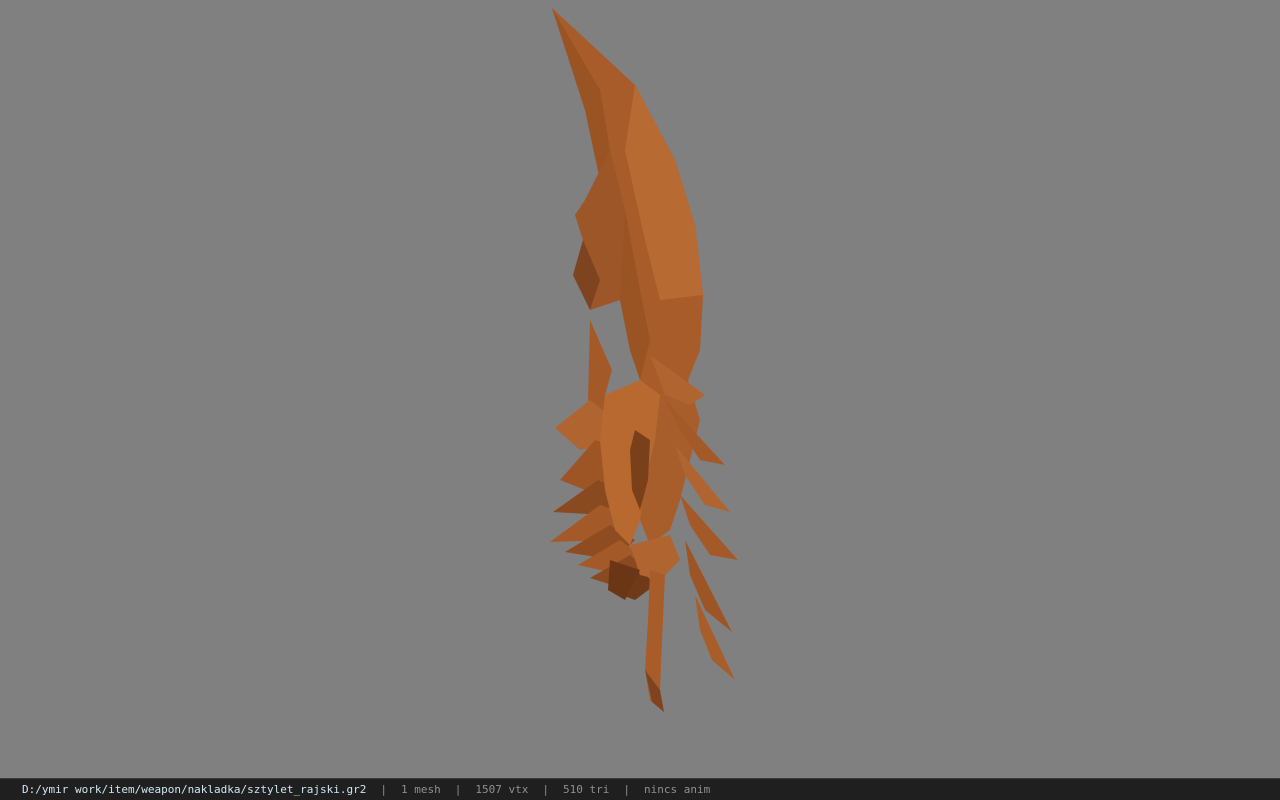 The width and height of the screenshot is (1280, 800). What do you see at coordinates (421, 789) in the screenshot?
I see `mesh-count: 1 mesh` at bounding box center [421, 789].